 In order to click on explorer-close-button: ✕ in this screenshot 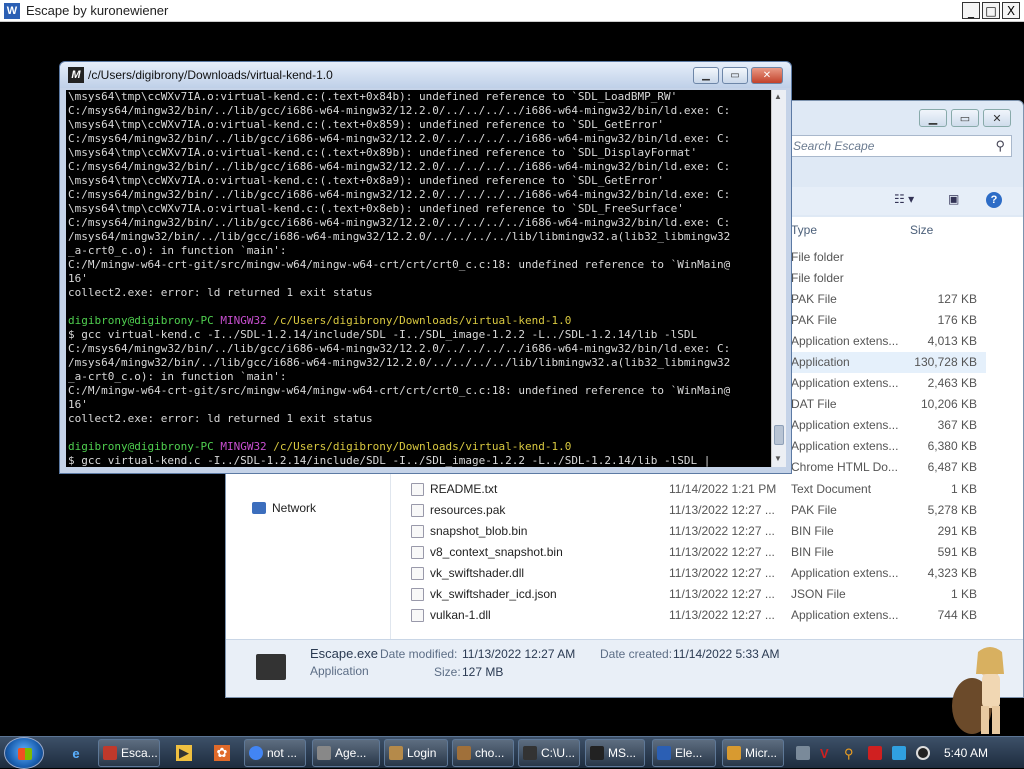, I will do `click(997, 118)`.